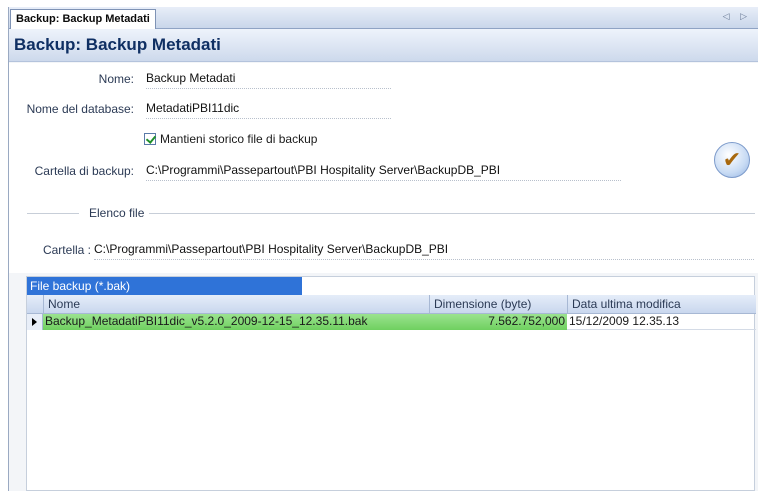 Image resolution: width=758 pixels, height=491 pixels. I want to click on database-field: MetadatiPBI11dic, so click(268, 110).